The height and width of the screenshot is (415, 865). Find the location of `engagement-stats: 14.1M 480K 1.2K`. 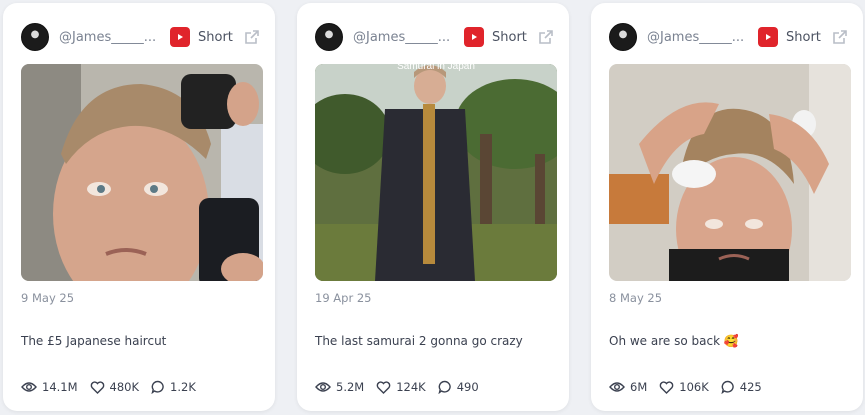

engagement-stats: 14.1M 480K 1.2K is located at coordinates (114, 387).